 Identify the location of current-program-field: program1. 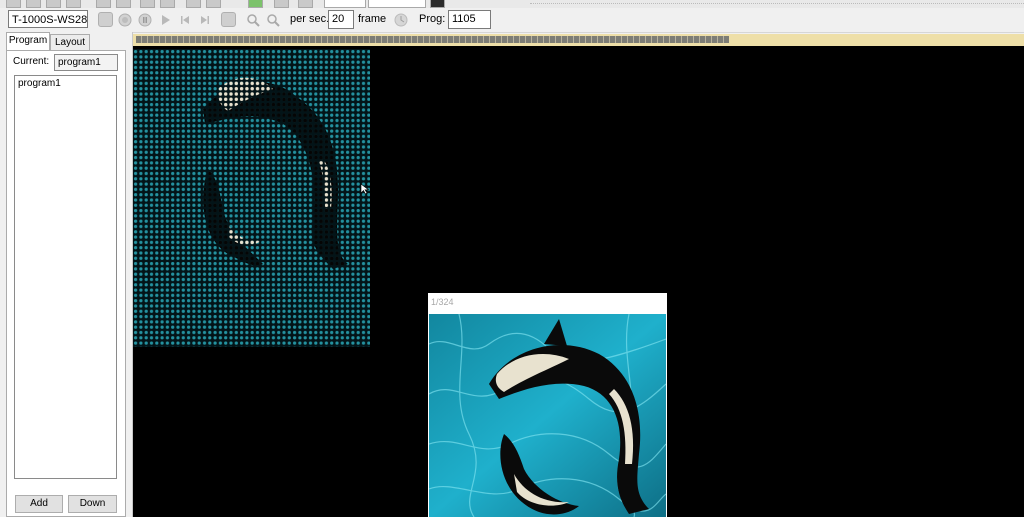
(86, 62).